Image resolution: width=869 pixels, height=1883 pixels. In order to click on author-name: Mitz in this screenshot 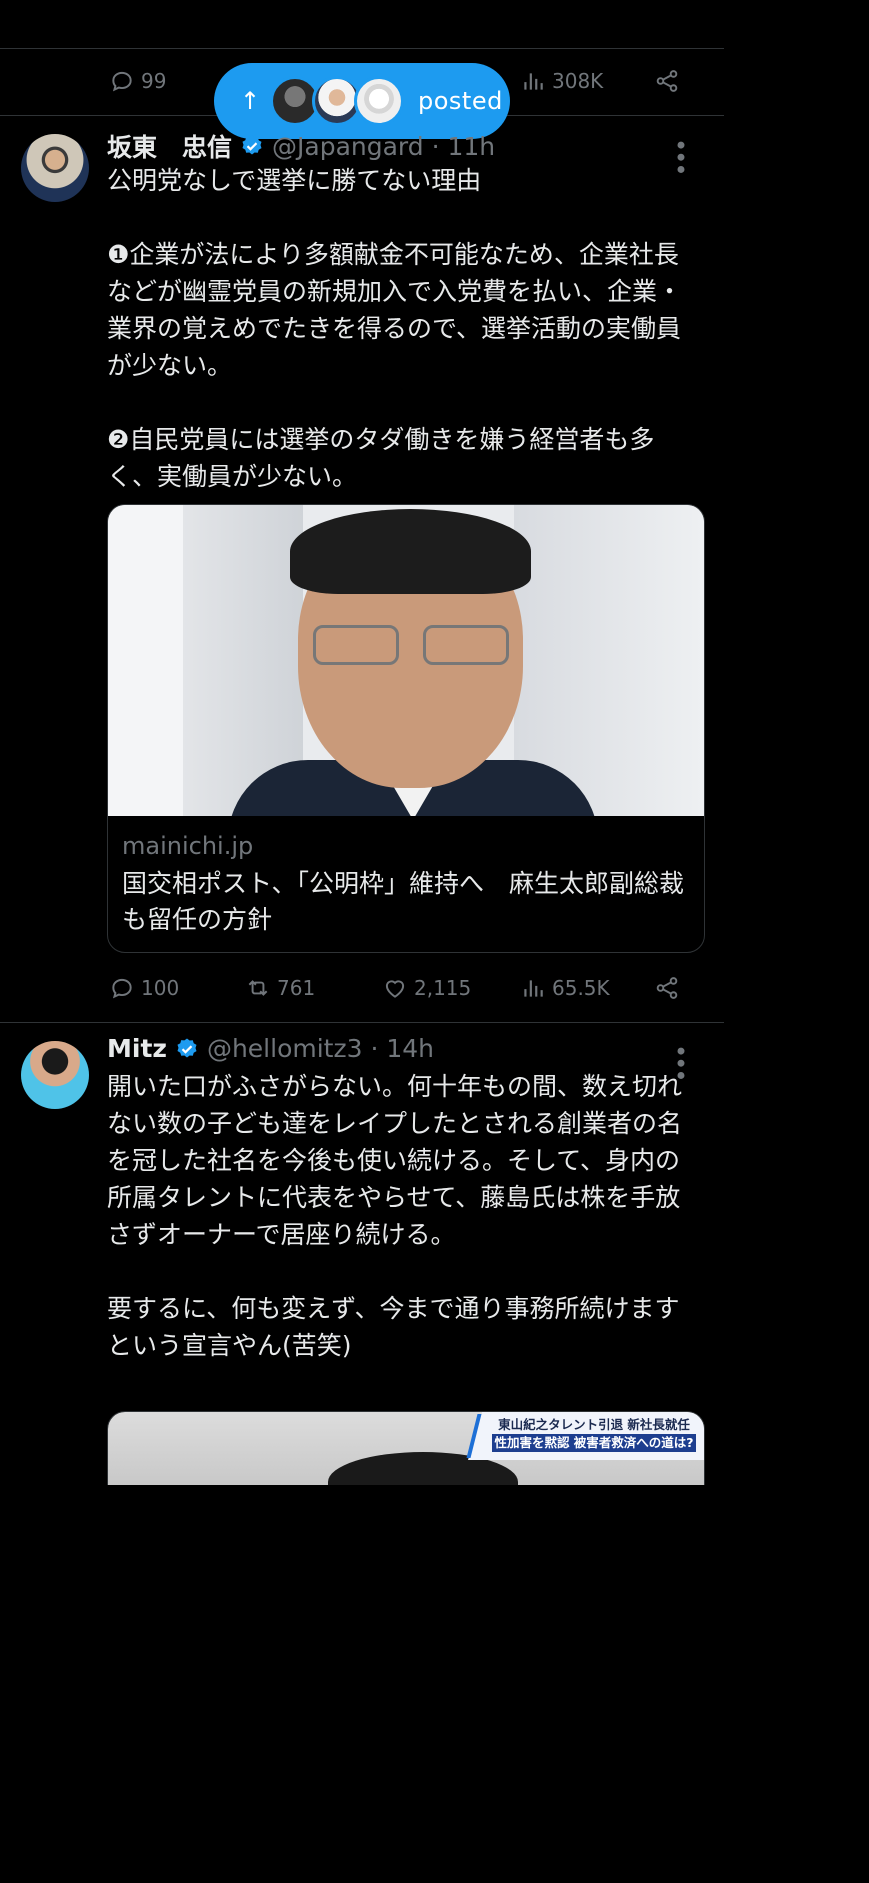, I will do `click(137, 1048)`.